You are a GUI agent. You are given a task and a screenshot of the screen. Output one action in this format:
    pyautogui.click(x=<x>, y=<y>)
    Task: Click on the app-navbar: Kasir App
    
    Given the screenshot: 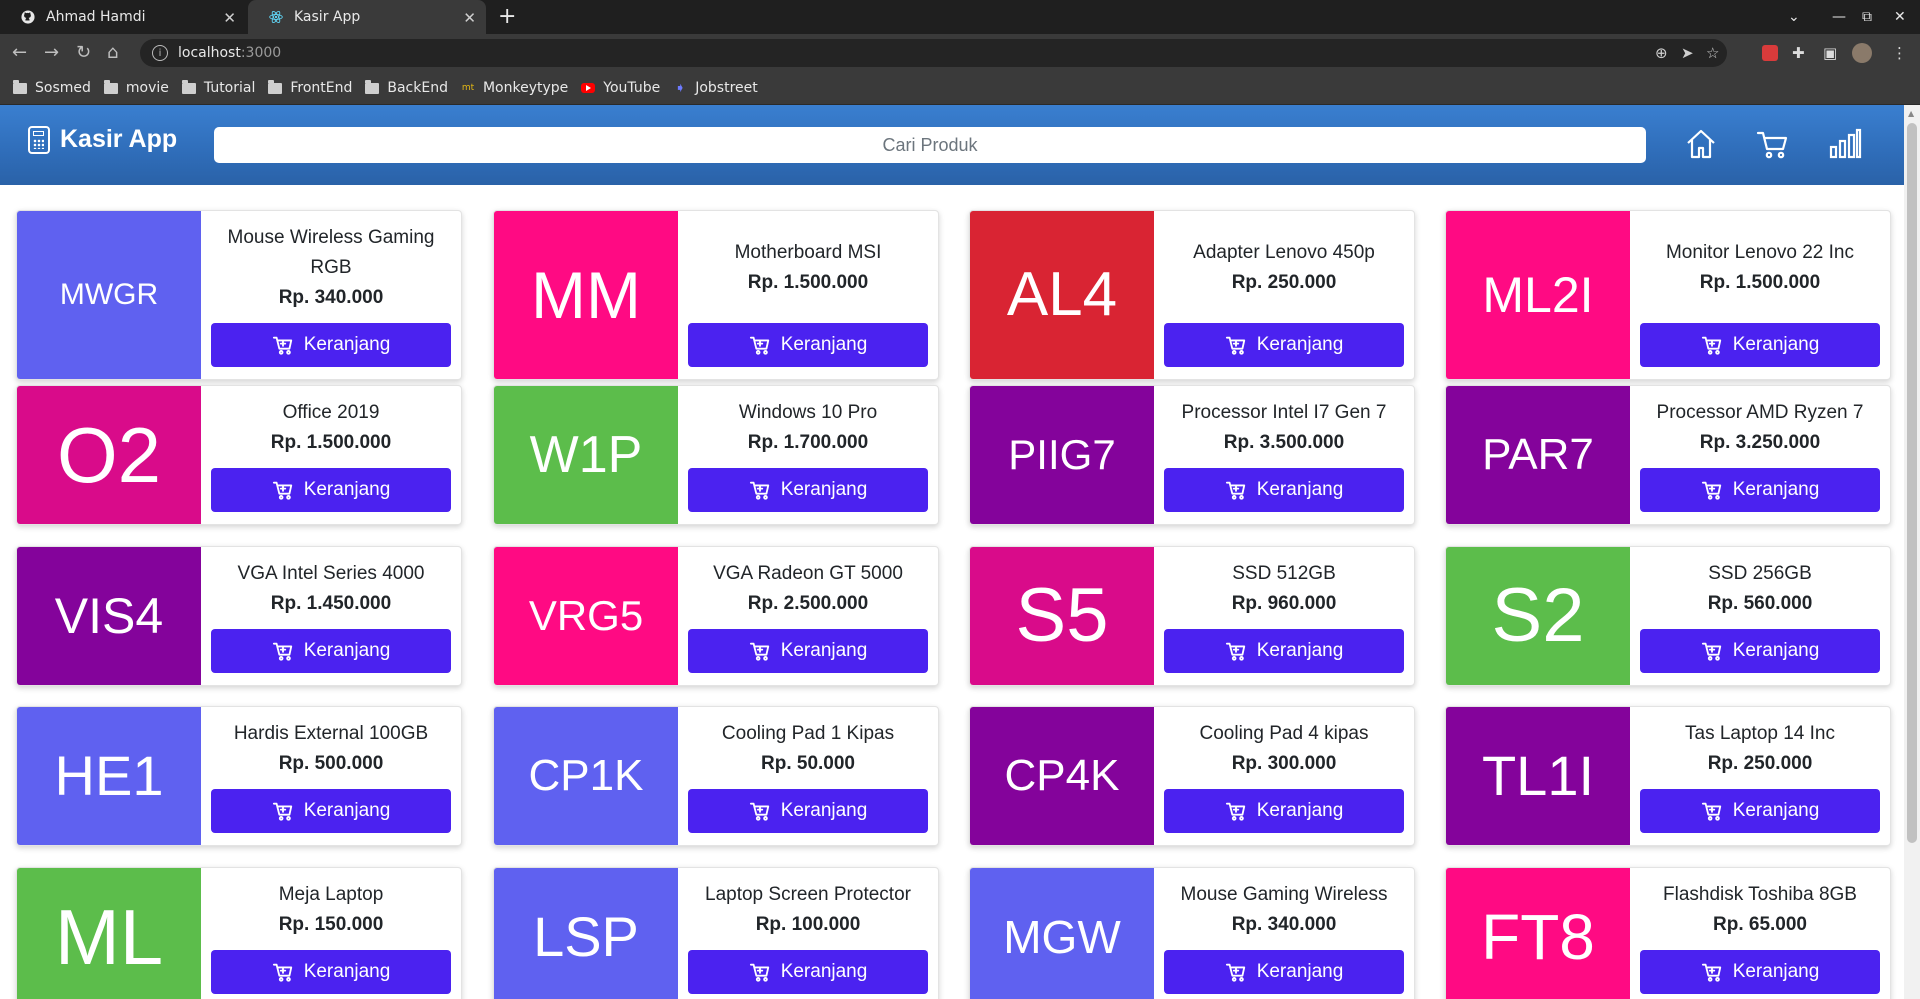 What is the action you would take?
    pyautogui.click(x=952, y=145)
    